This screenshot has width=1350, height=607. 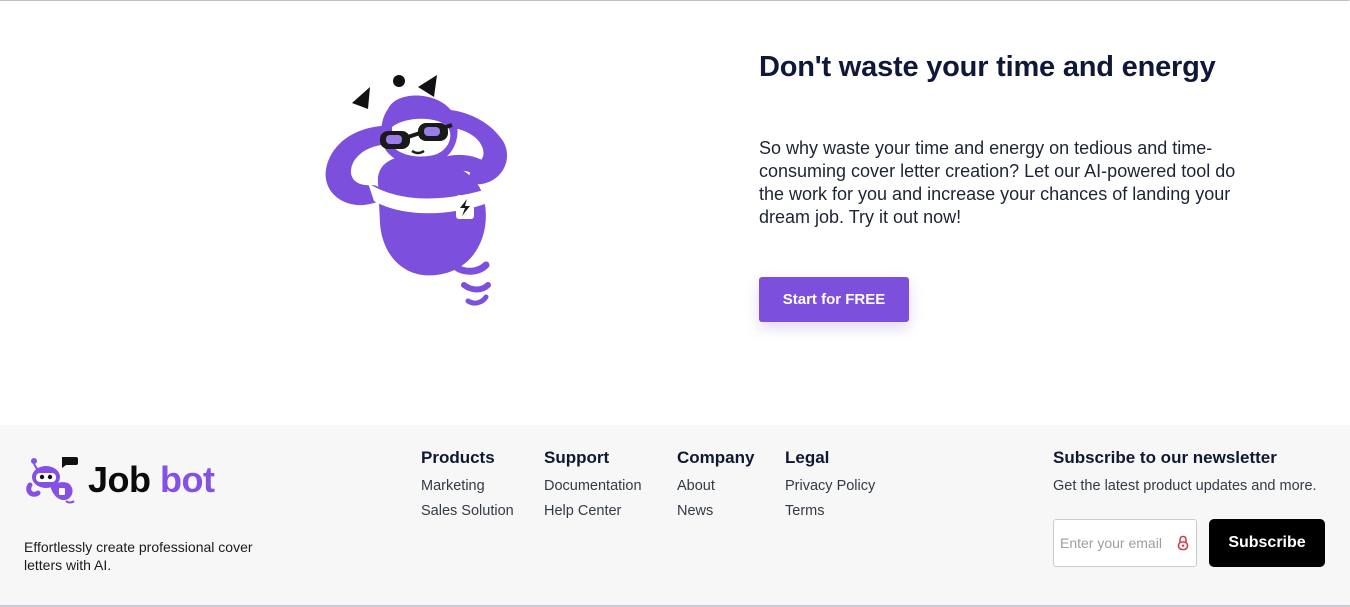 I want to click on brand-logo: Job bot, so click(x=120, y=480).